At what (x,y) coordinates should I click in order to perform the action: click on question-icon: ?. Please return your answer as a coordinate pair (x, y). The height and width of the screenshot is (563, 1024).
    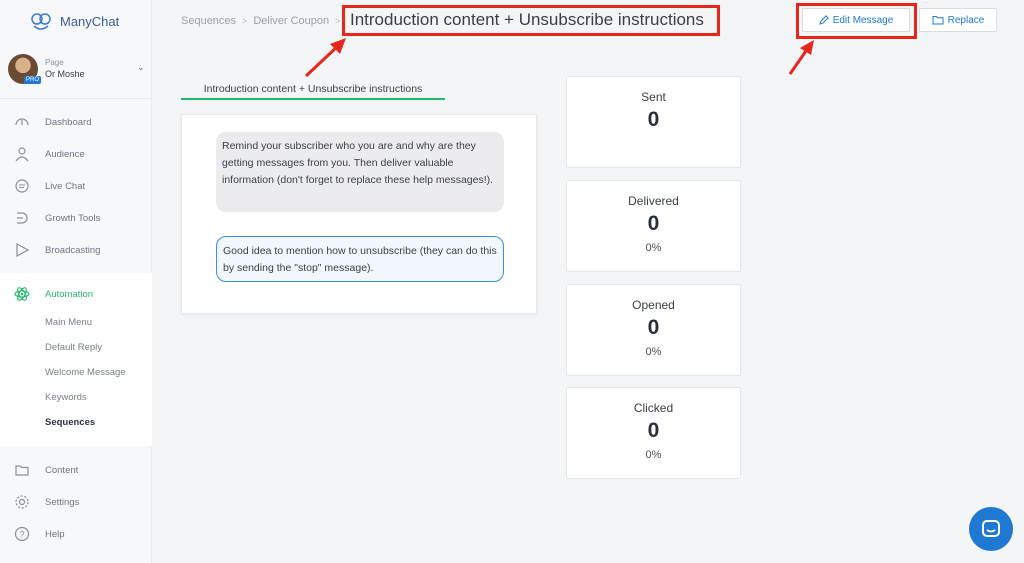
    Looking at the image, I should click on (22, 534).